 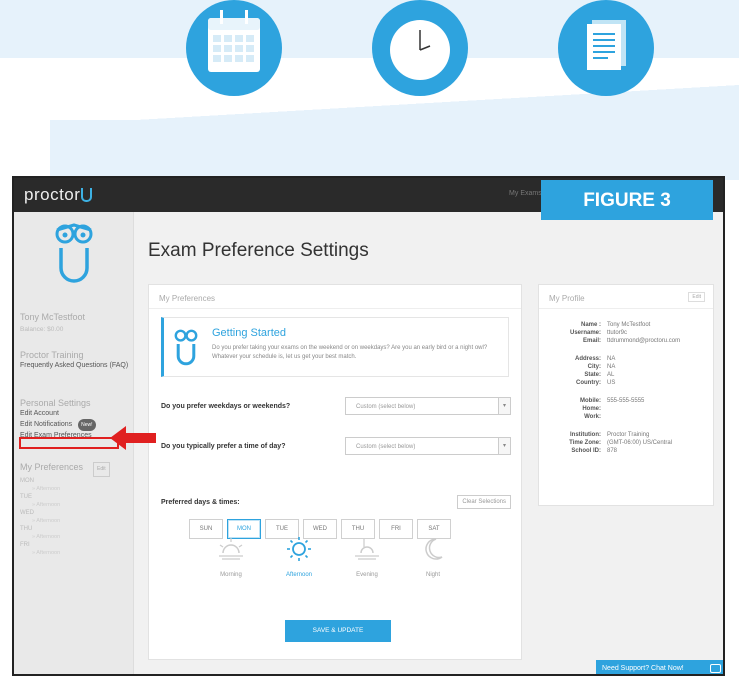 What do you see at coordinates (428, 406) in the screenshot?
I see `weekdays-select: Custom (select below) ▾` at bounding box center [428, 406].